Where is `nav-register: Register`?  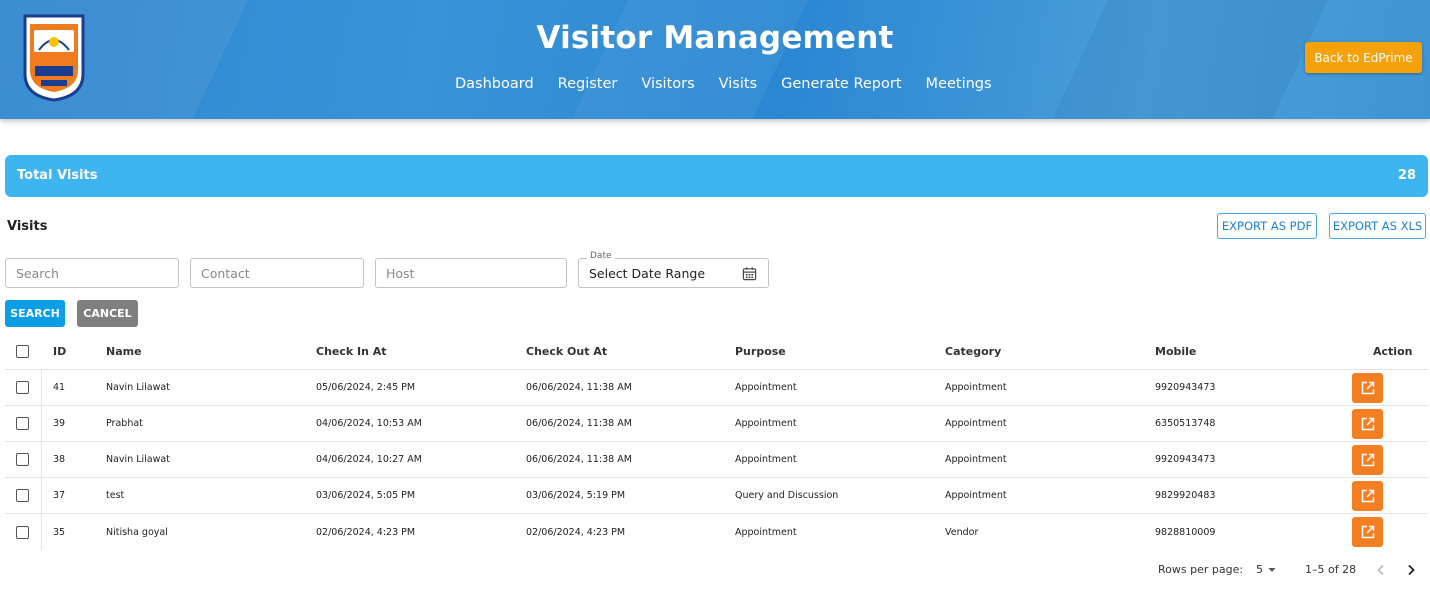
nav-register: Register is located at coordinates (588, 84).